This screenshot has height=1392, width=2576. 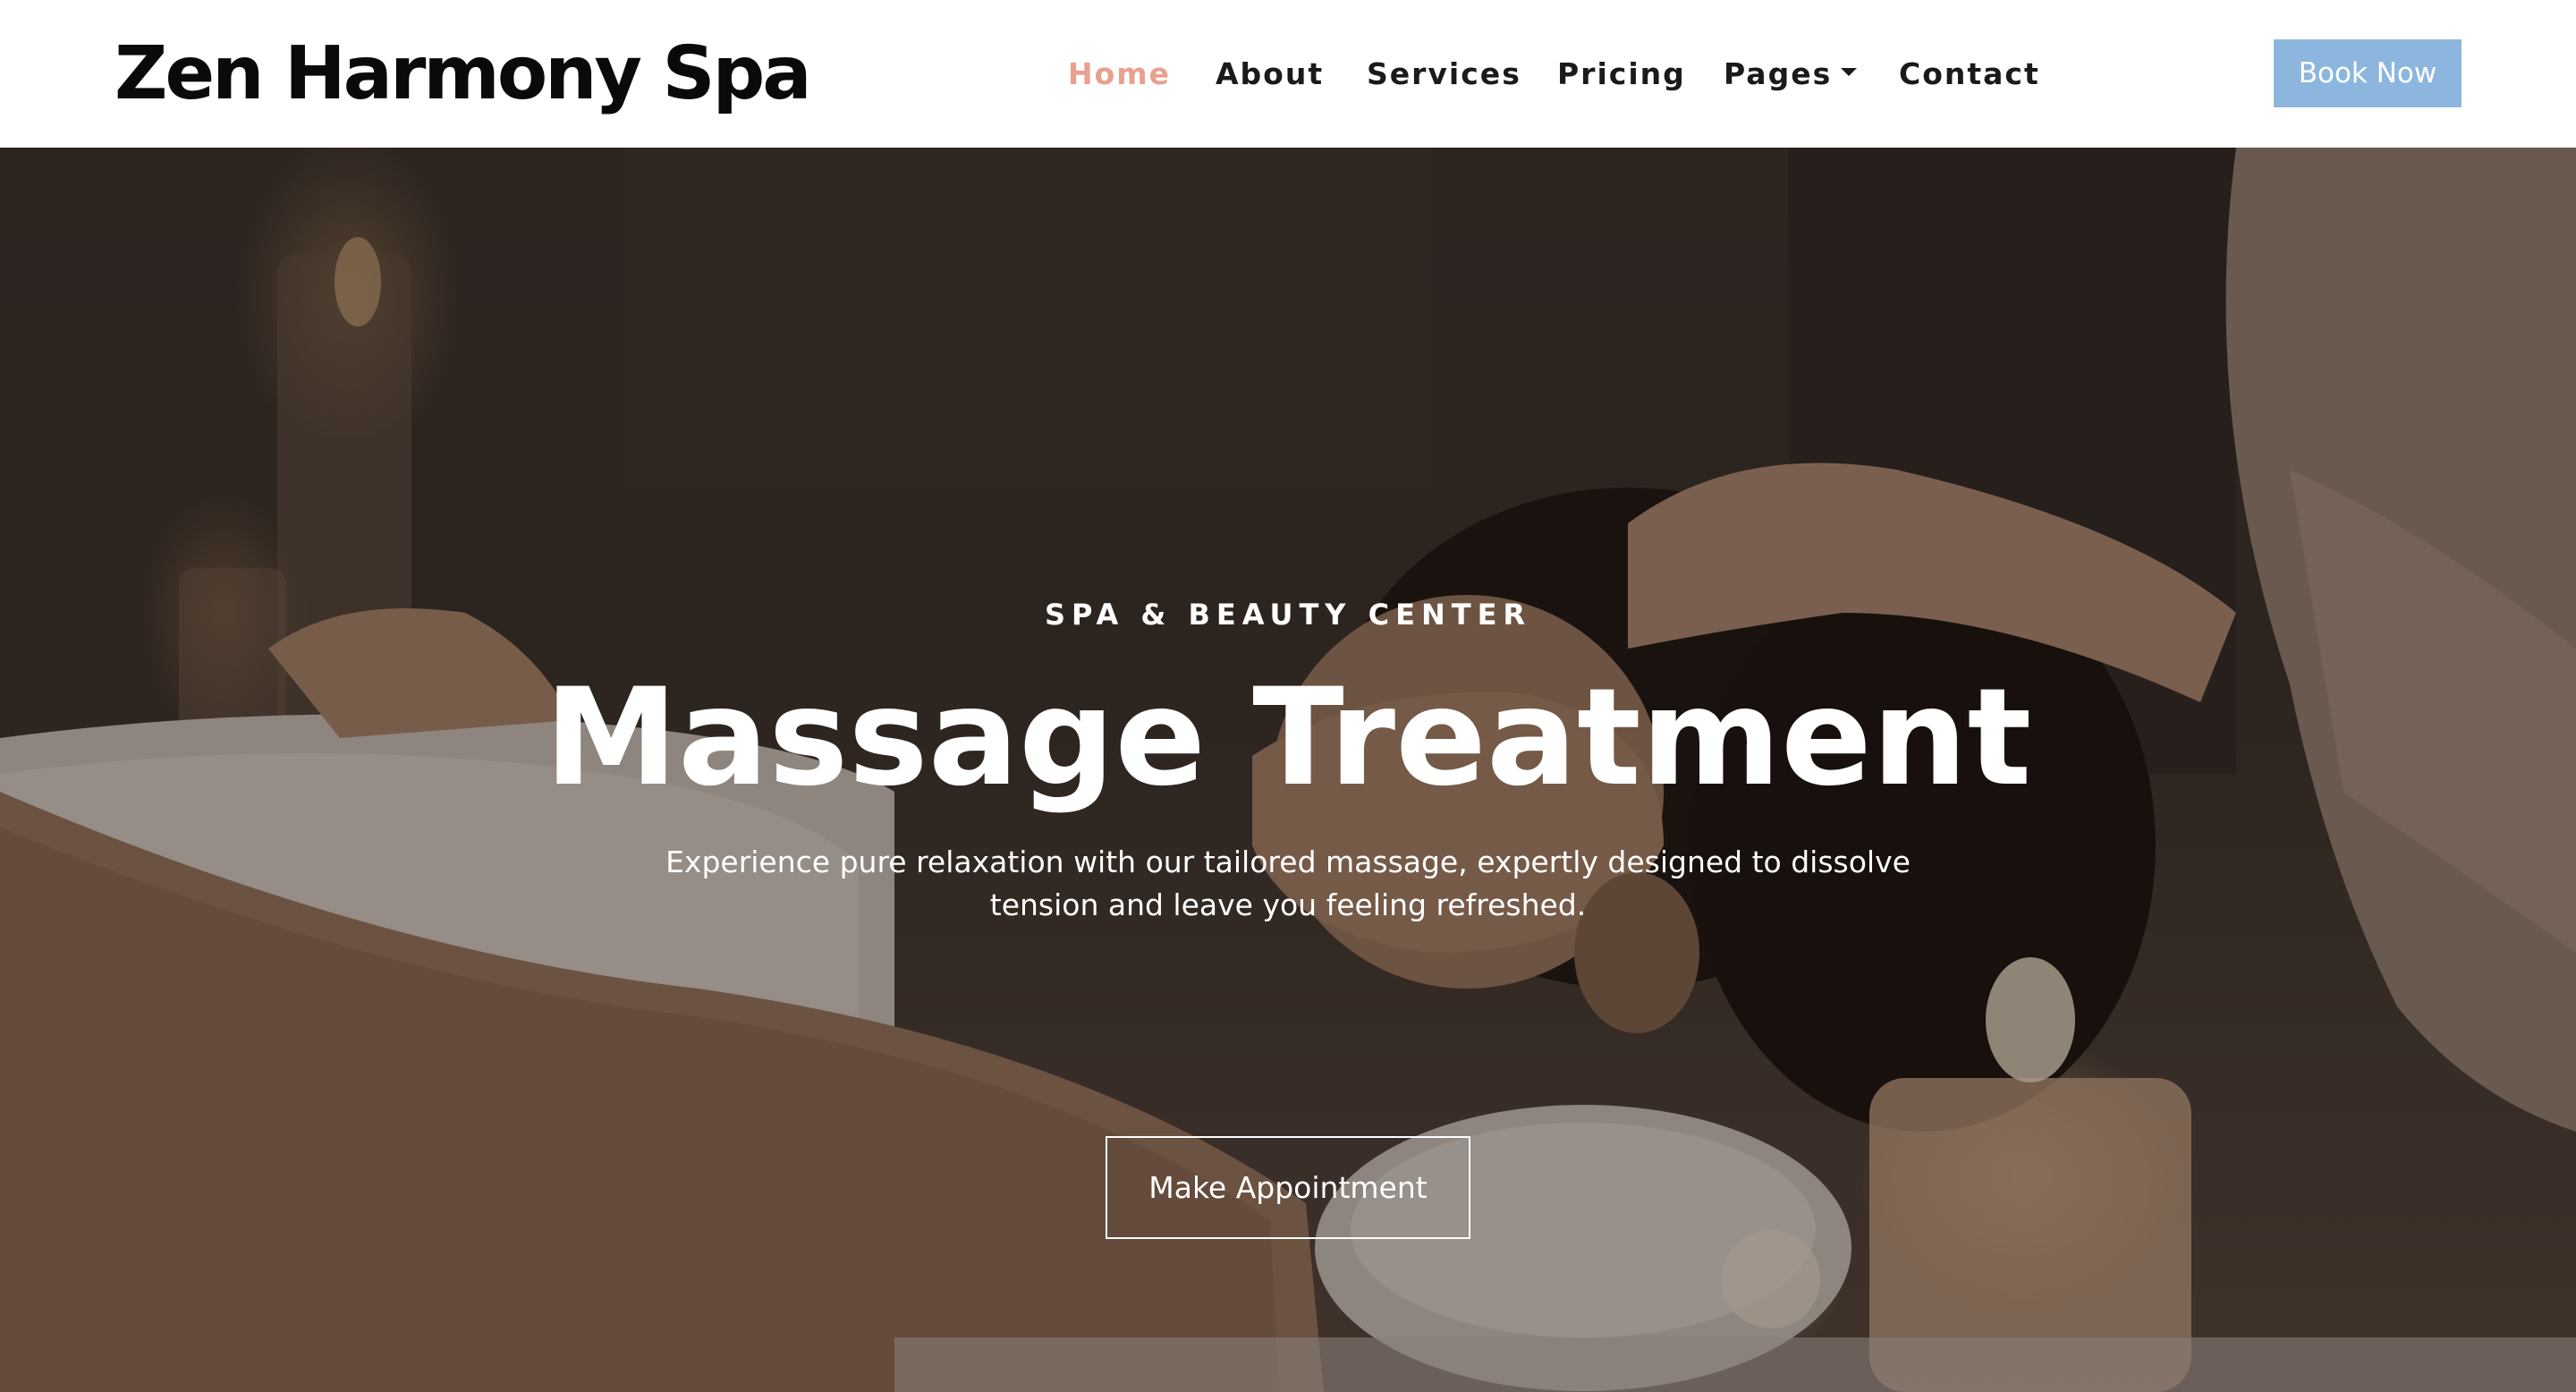 I want to click on nav-about: About, so click(x=1270, y=74).